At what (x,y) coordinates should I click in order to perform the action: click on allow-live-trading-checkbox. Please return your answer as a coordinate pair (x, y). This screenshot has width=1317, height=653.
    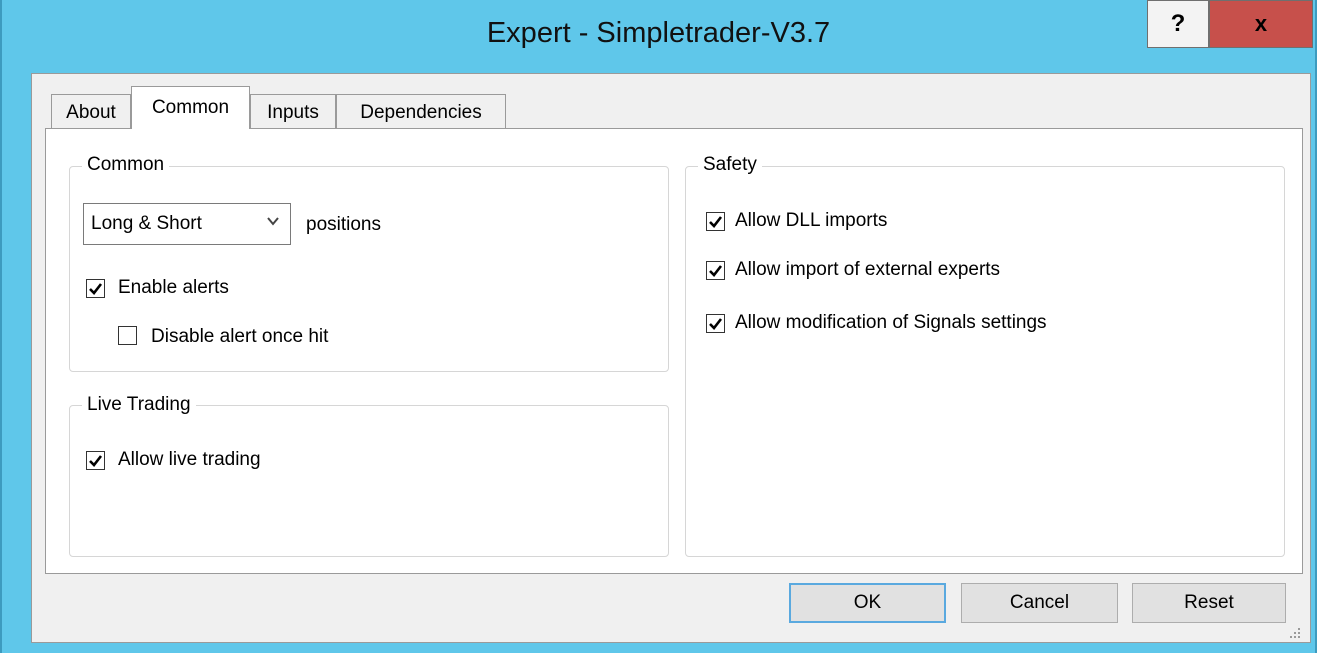
    Looking at the image, I should click on (95, 460).